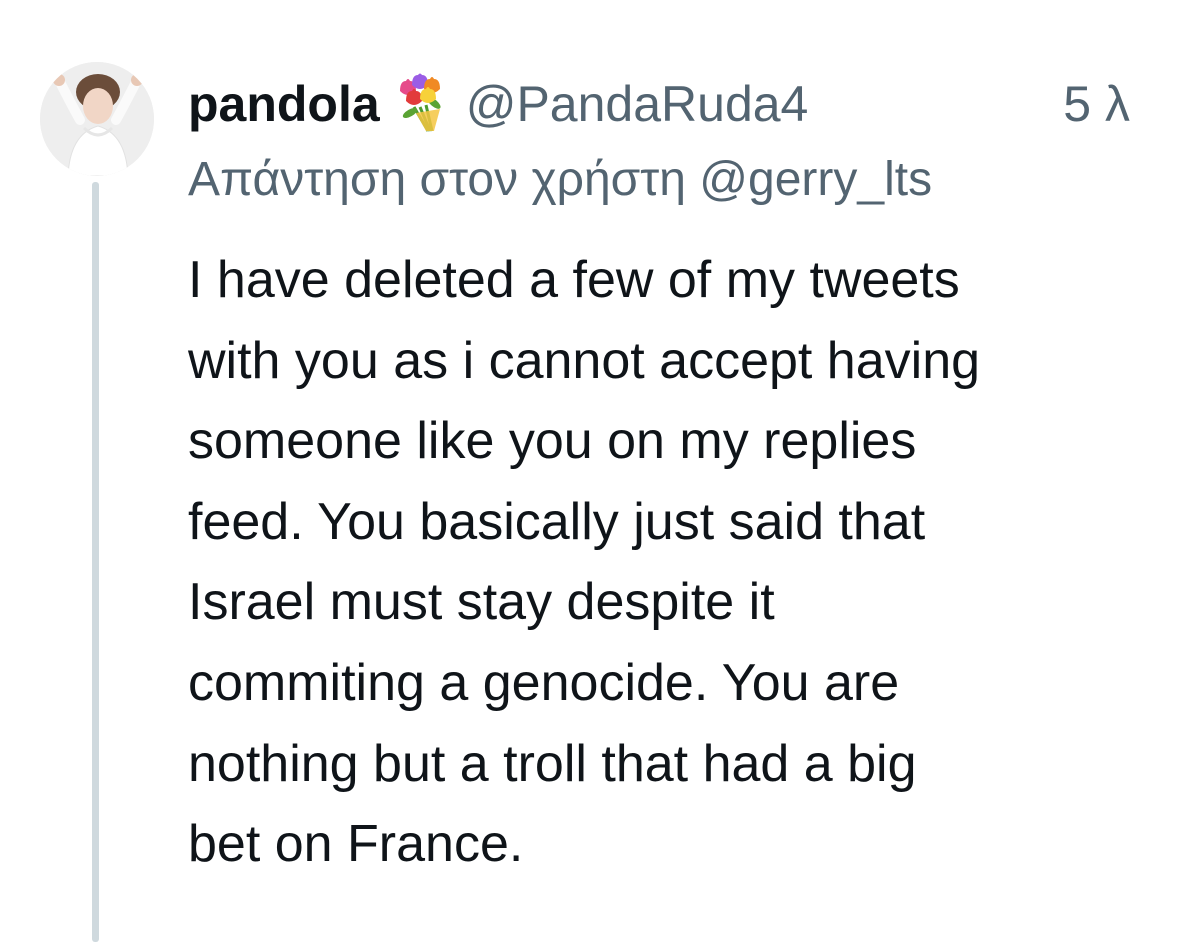 The height and width of the screenshot is (942, 1200). Describe the element at coordinates (544, 682) in the screenshot. I see `tweet-text-line: commiting a genocide. You are` at that location.